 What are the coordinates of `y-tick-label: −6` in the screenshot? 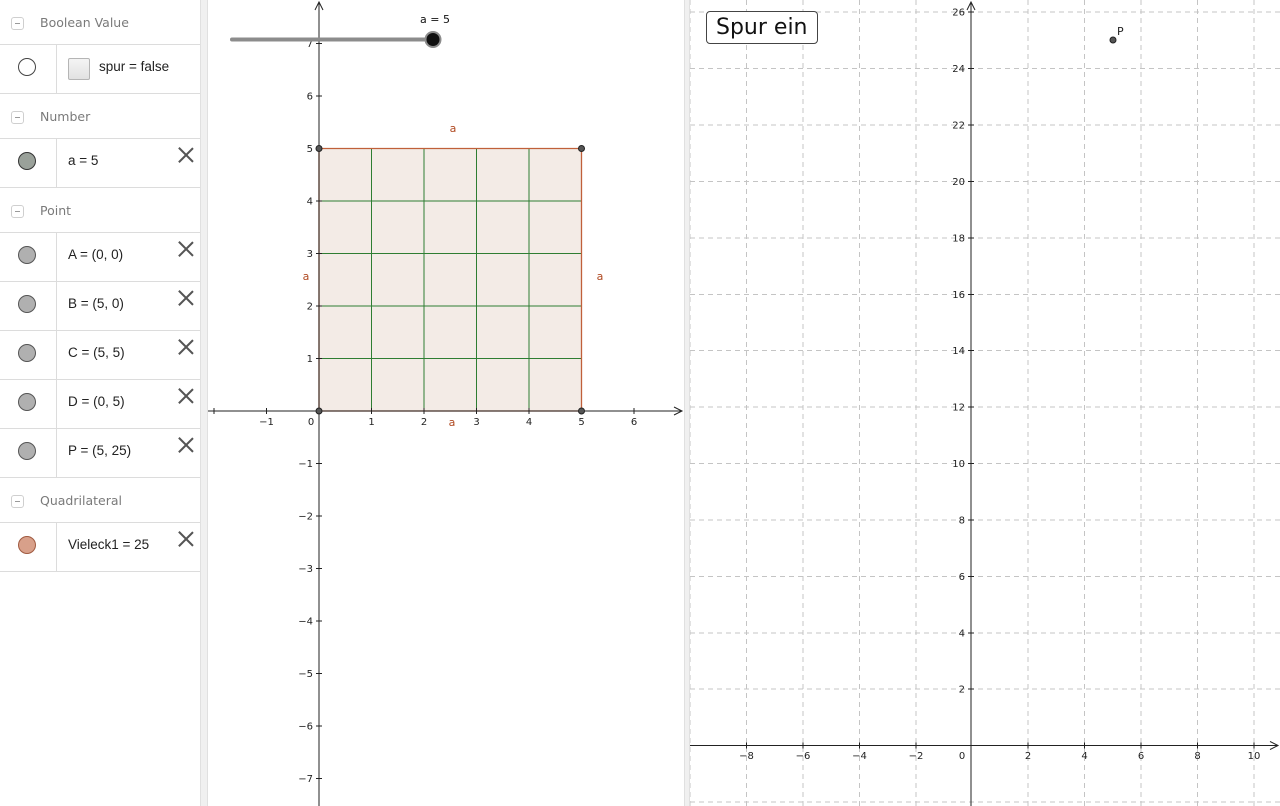 It's located at (305, 727).